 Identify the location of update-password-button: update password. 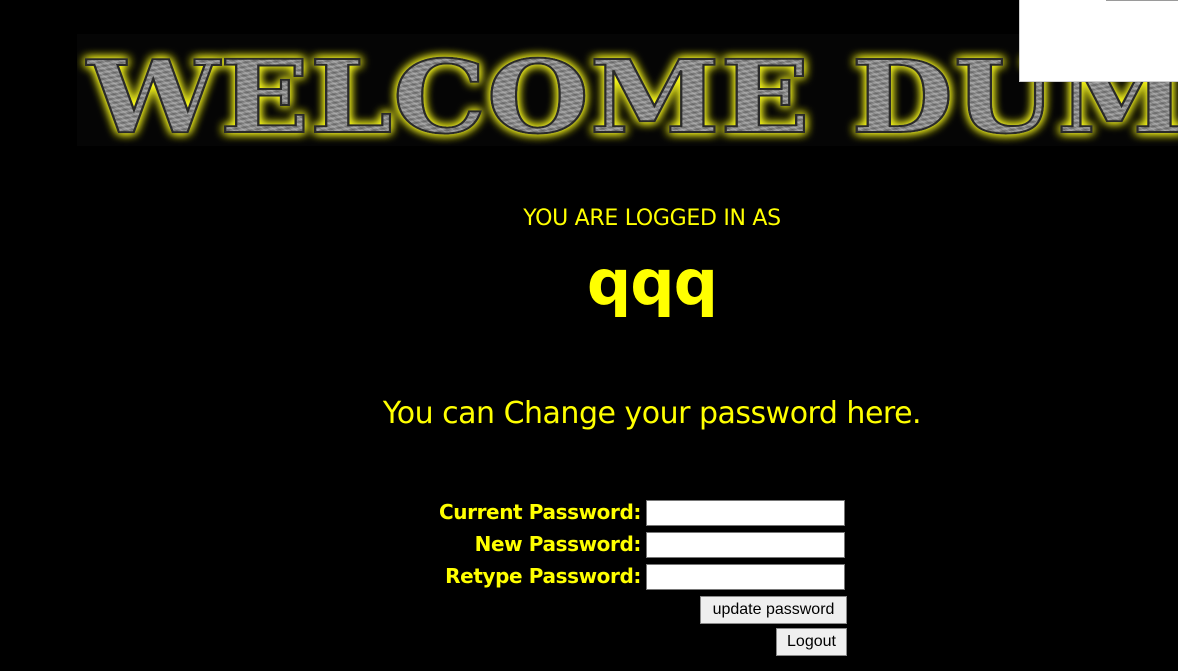
(773, 610).